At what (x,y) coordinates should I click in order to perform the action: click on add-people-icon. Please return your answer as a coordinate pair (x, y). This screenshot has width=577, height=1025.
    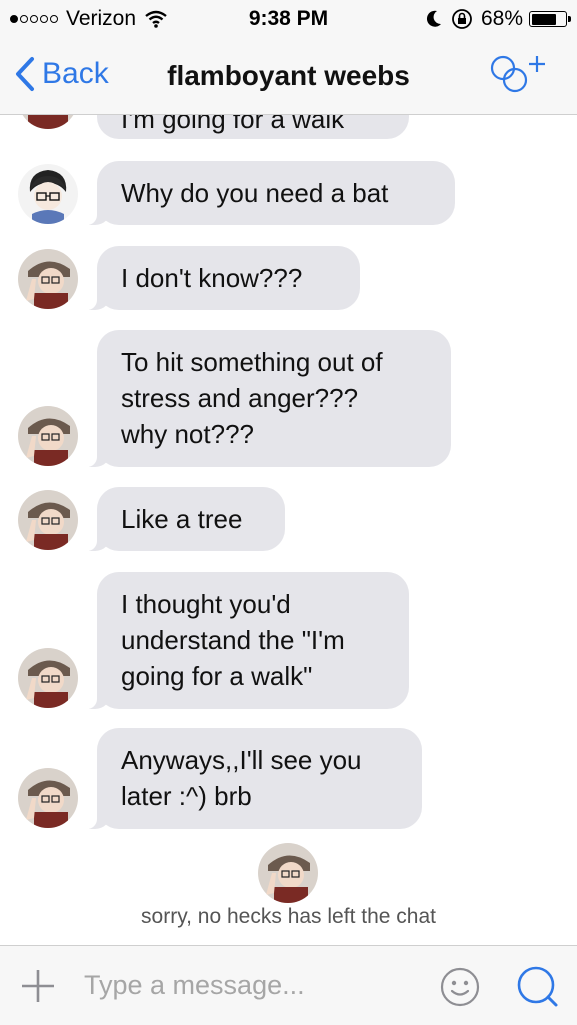
    Looking at the image, I should click on (517, 74).